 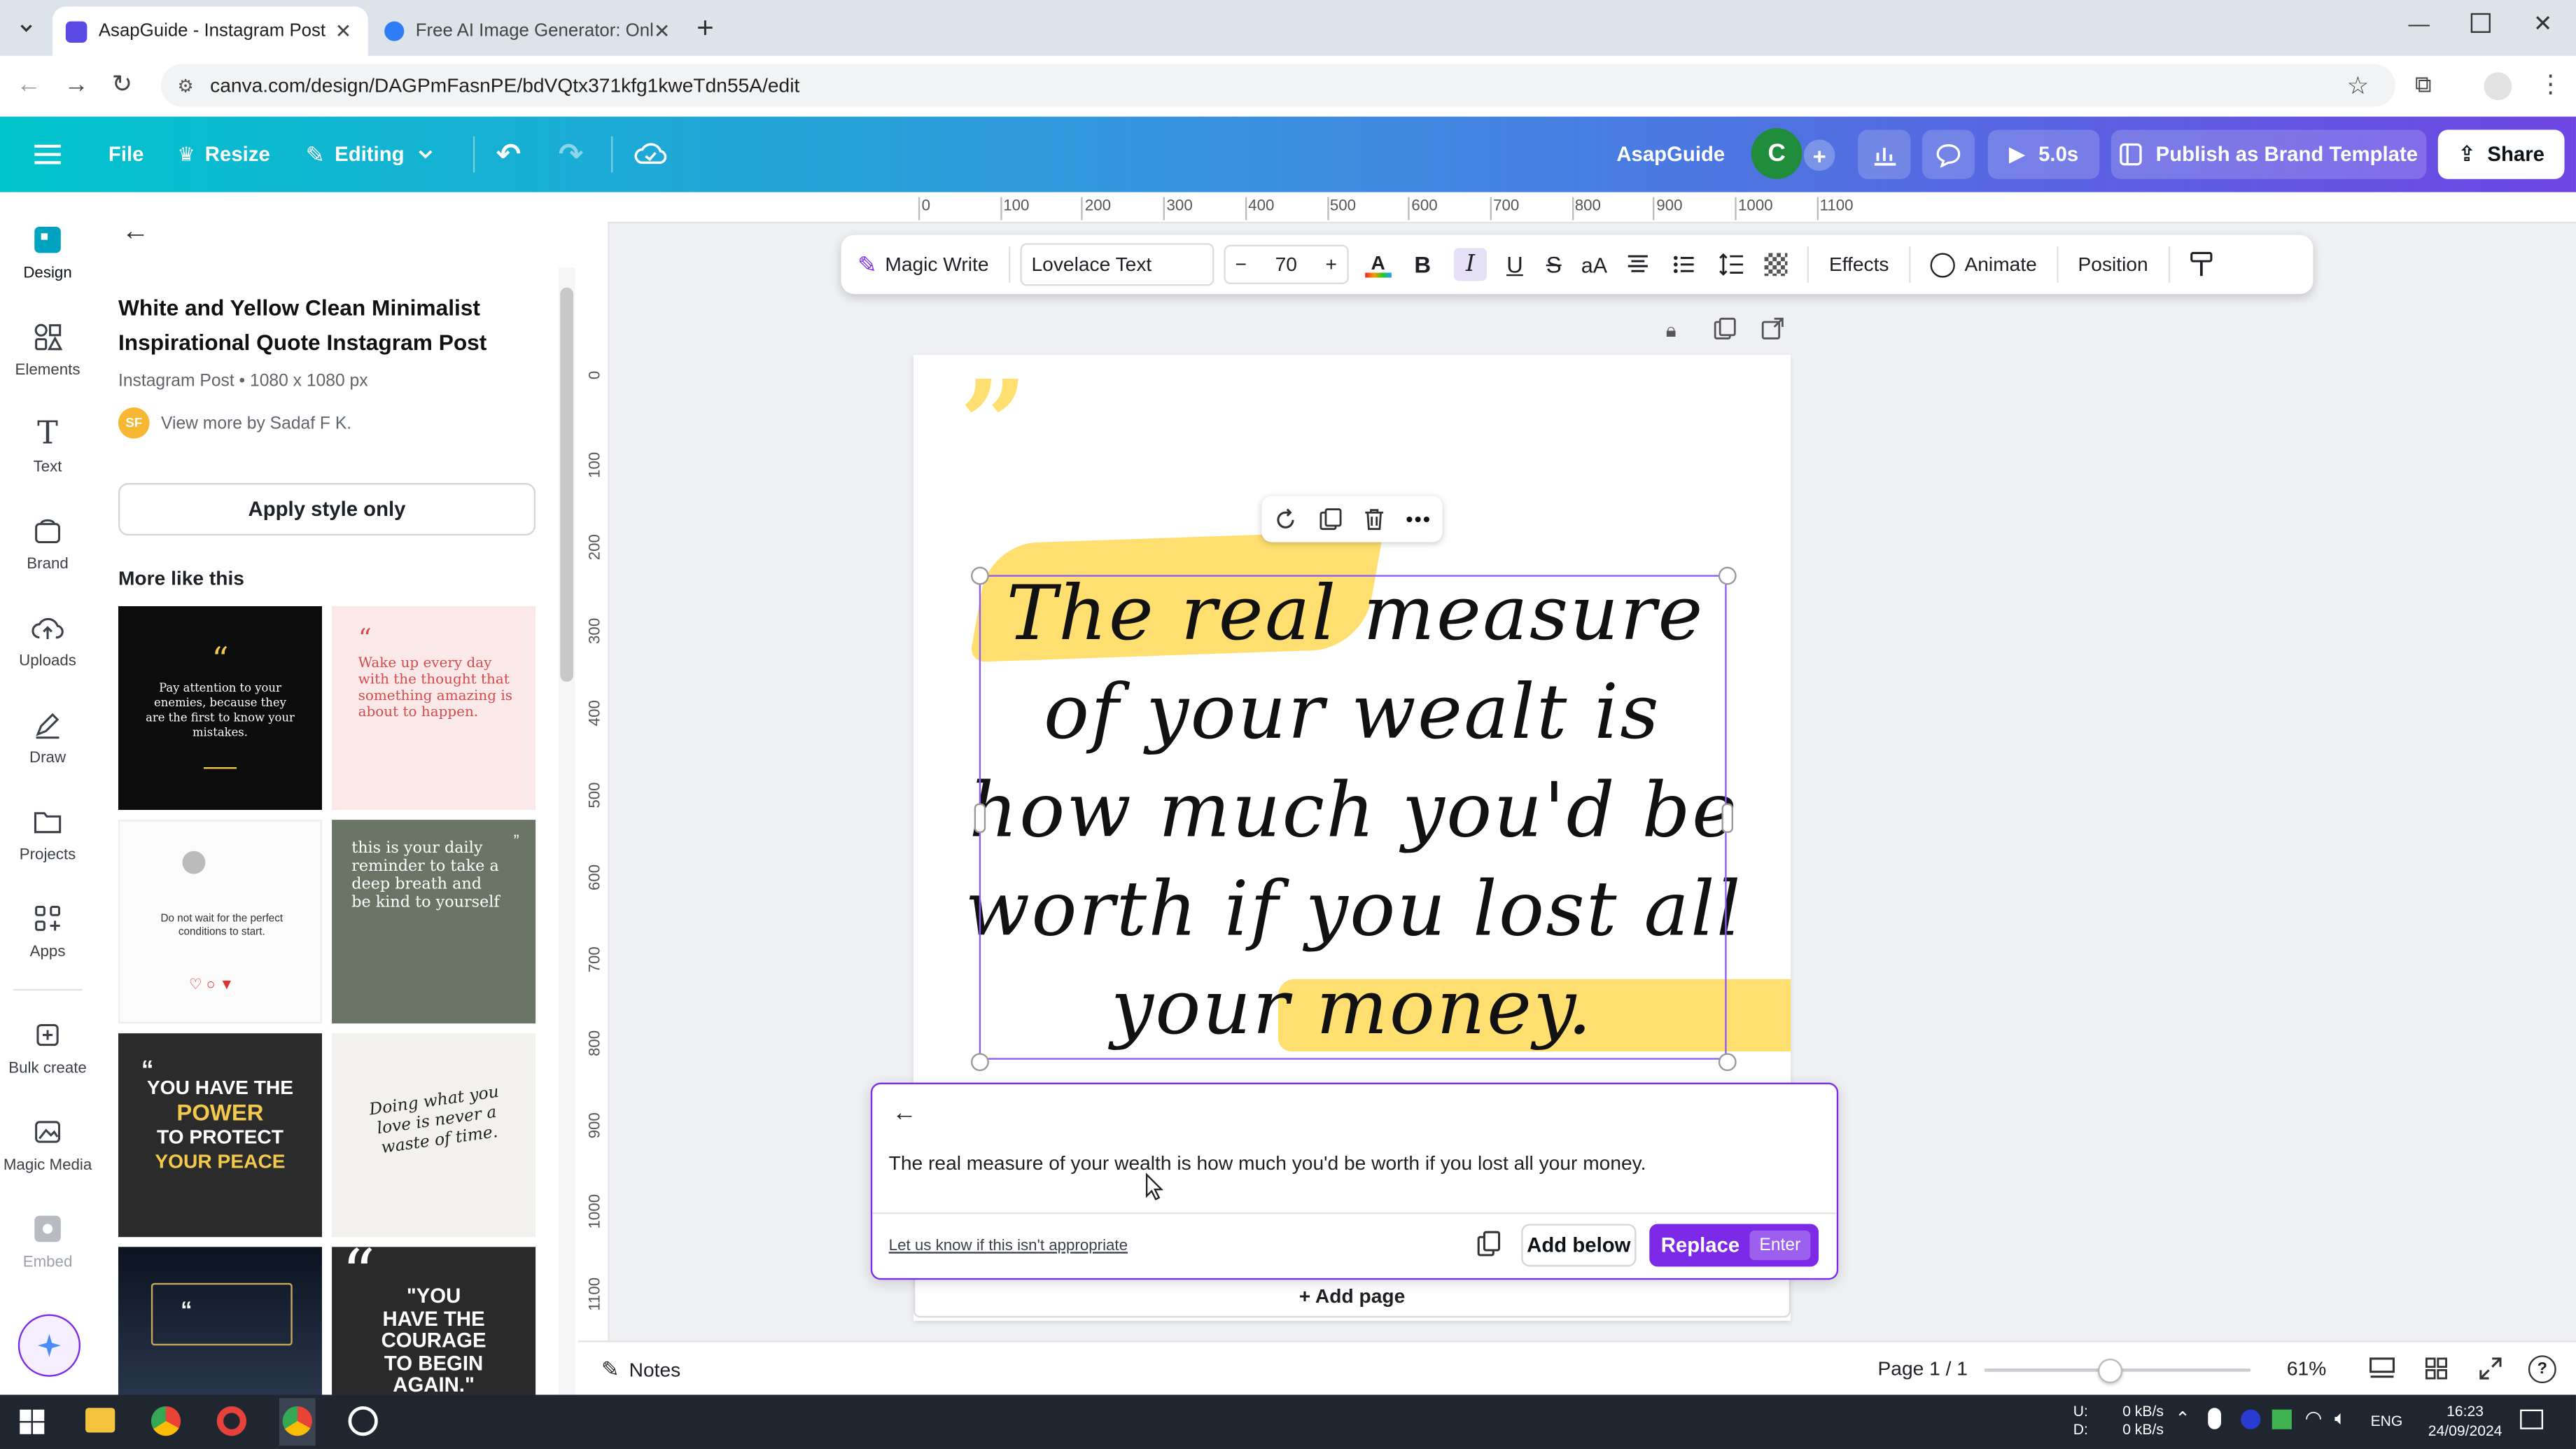 What do you see at coordinates (1684, 264) in the screenshot?
I see `bullet-list-icon` at bounding box center [1684, 264].